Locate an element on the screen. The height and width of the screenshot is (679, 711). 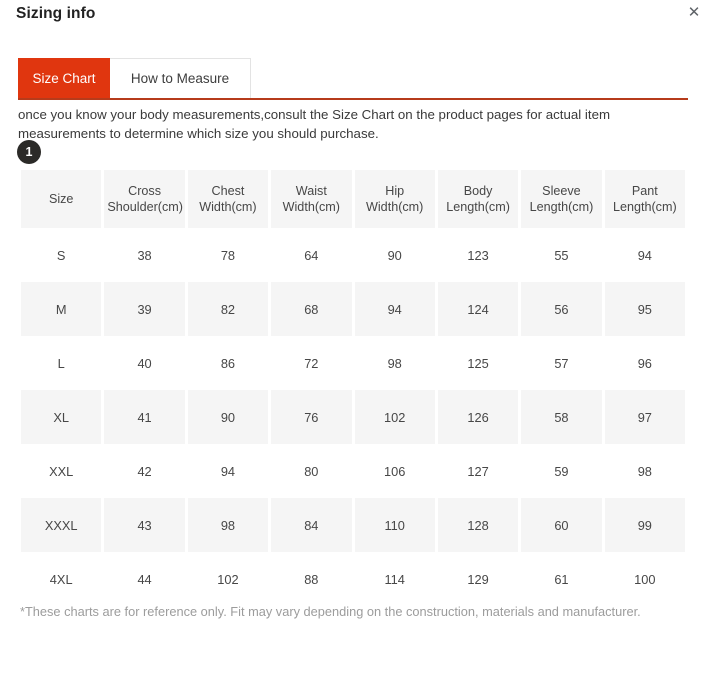
measurement-cell: 44 is located at coordinates (144, 579).